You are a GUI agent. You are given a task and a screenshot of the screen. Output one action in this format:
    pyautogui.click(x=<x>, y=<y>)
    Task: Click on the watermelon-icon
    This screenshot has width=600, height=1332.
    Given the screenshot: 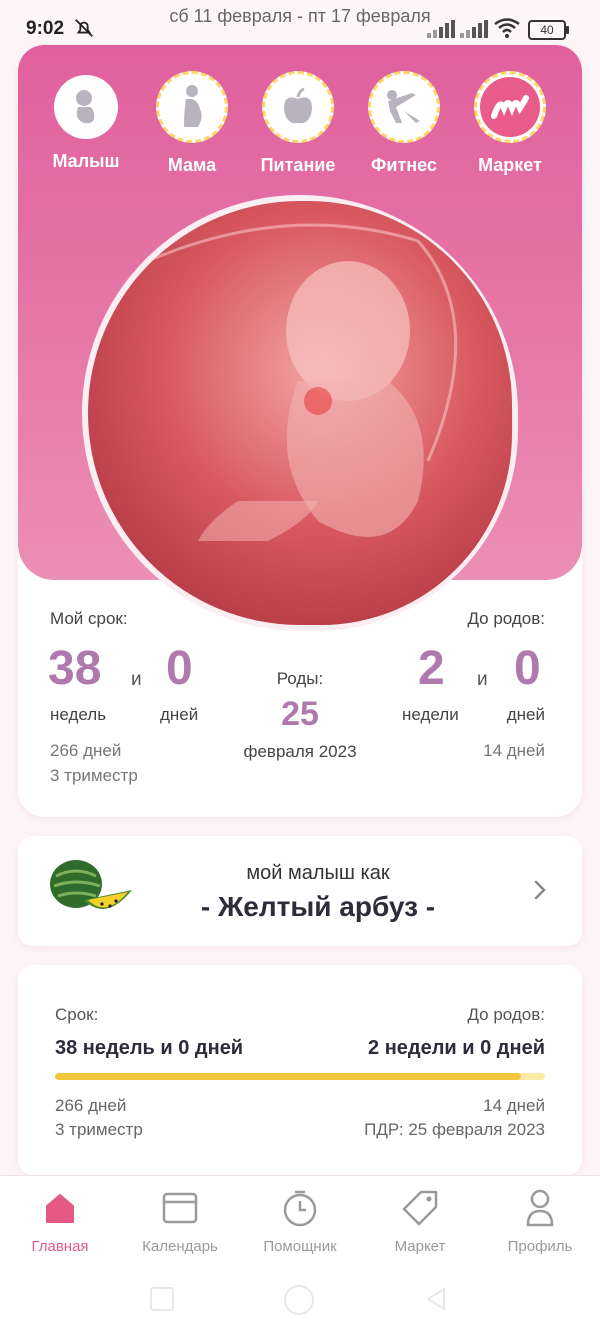 What is the action you would take?
    pyautogui.click(x=91, y=884)
    